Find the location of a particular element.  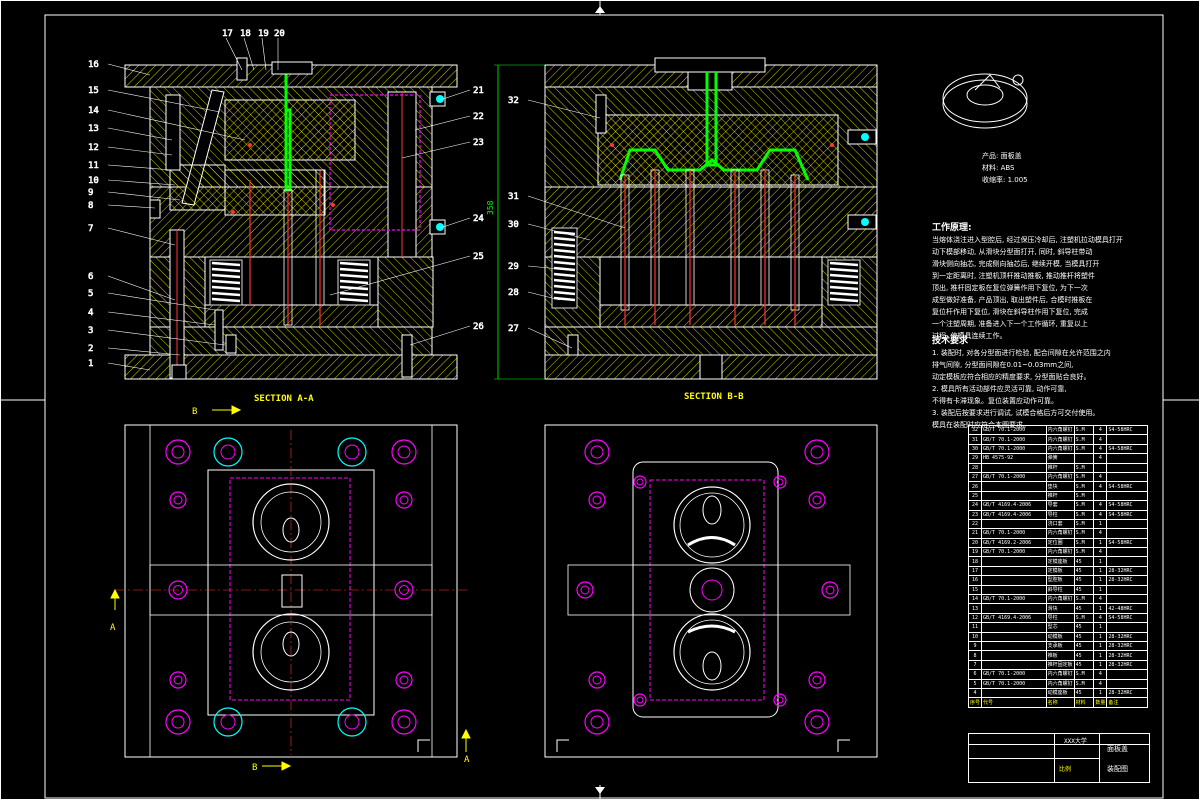

callout-label: 9 is located at coordinates (90, 193).